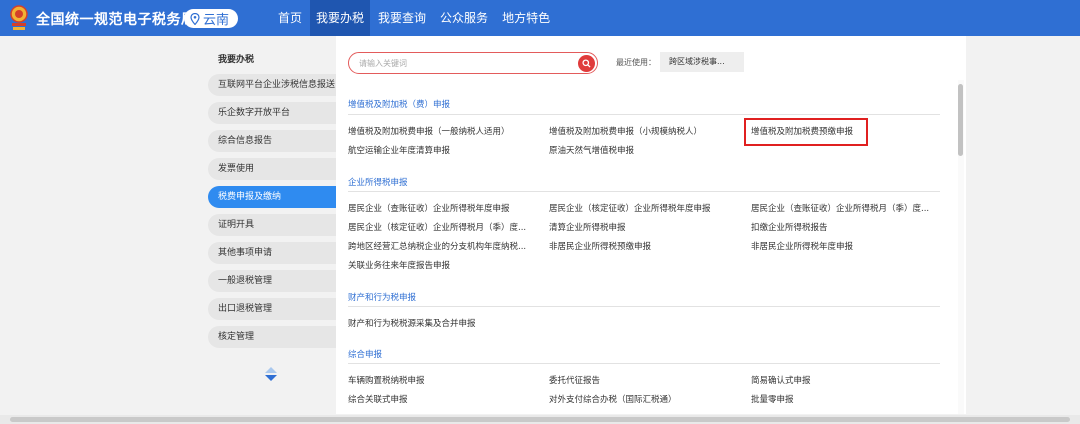  Describe the element at coordinates (464, 18) in the screenshot. I see `nav-public-service: 公众服务` at that location.